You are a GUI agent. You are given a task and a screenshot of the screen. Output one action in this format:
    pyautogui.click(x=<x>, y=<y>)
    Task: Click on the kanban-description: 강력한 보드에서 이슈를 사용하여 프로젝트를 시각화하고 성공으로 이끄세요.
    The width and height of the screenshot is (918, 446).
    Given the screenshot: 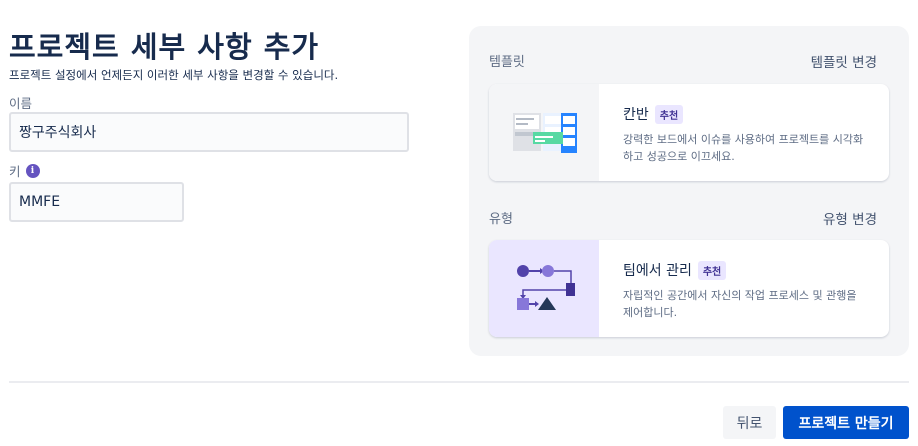 What is the action you would take?
    pyautogui.click(x=743, y=148)
    